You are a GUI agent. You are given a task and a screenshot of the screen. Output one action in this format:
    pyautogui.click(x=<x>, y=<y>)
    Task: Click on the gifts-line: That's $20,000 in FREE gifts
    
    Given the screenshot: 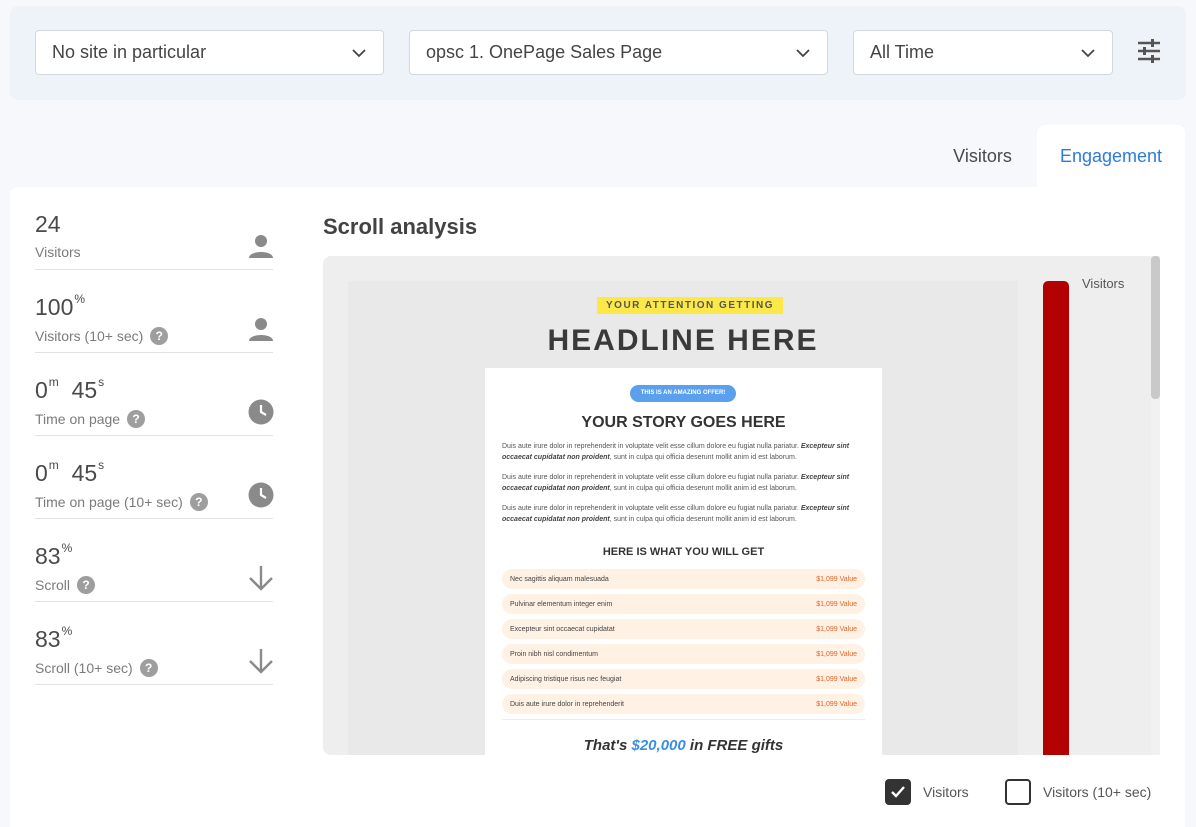 What is the action you would take?
    pyautogui.click(x=683, y=745)
    